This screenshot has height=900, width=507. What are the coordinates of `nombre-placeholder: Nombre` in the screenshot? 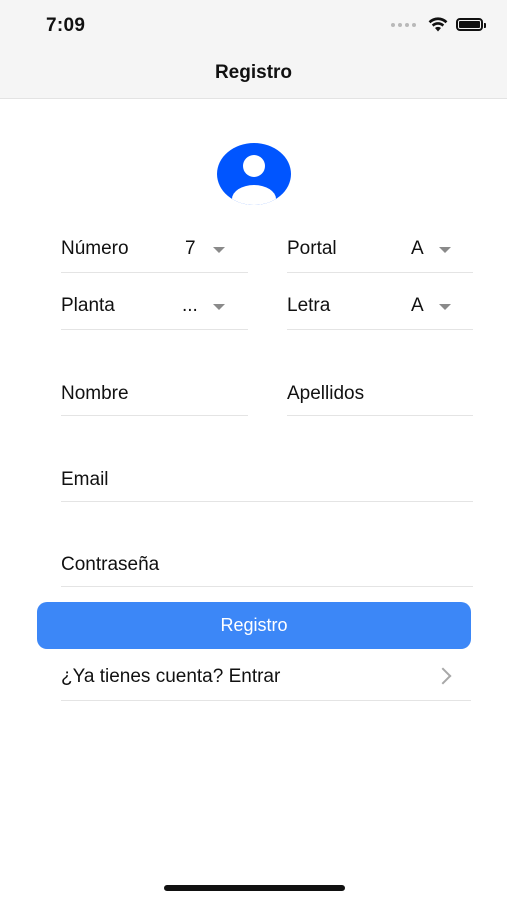 It's located at (95, 393).